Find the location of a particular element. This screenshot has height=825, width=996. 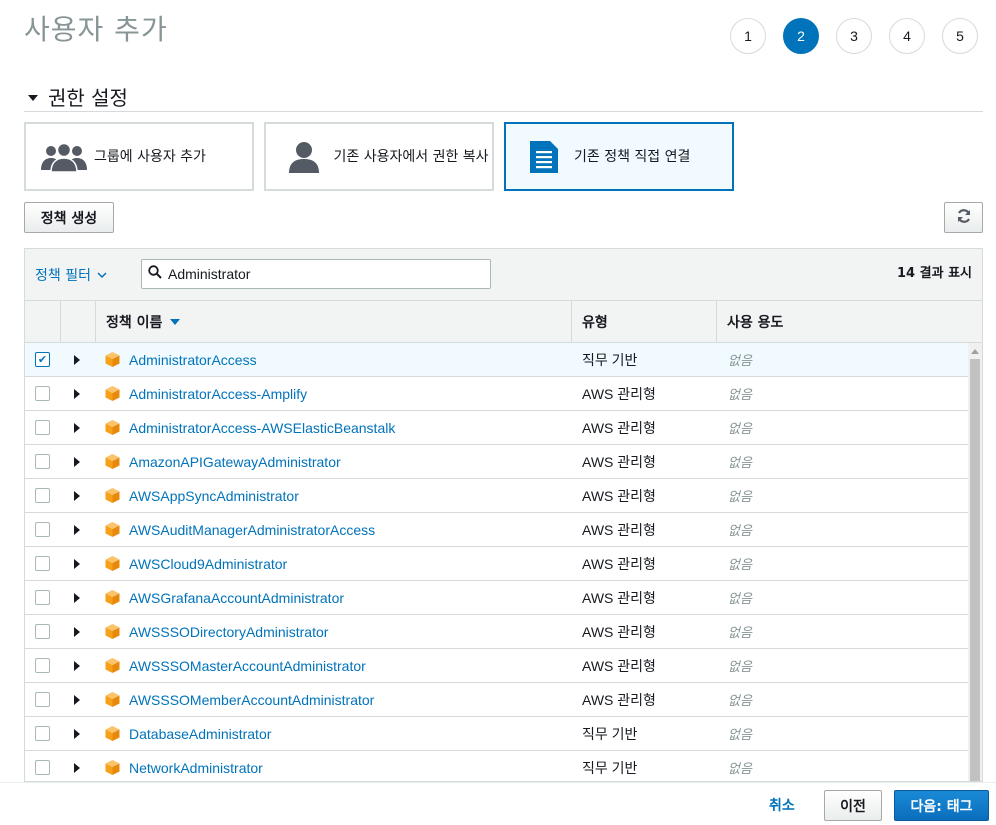

policy-name-link: AdministratorAccess-Amplify is located at coordinates (218, 394).